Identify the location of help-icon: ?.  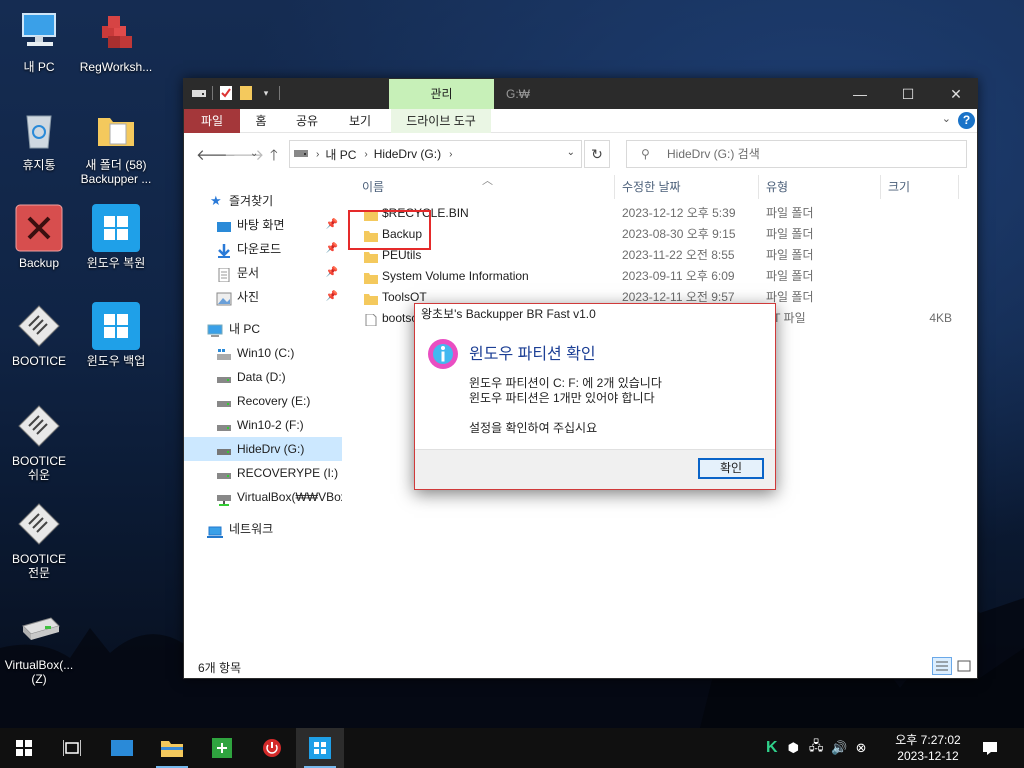
(966, 120).